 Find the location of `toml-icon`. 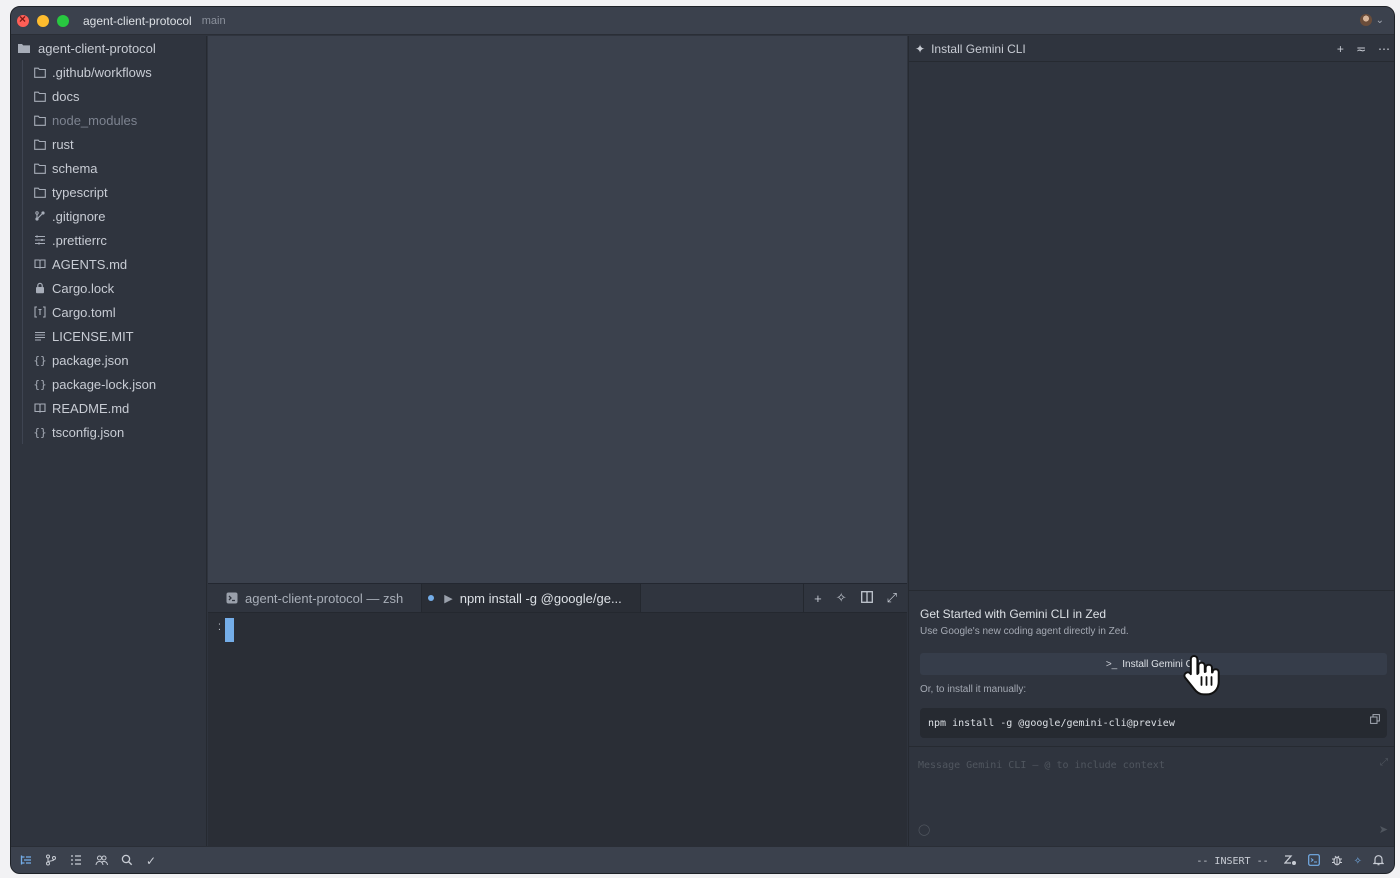

toml-icon is located at coordinates (40, 312).